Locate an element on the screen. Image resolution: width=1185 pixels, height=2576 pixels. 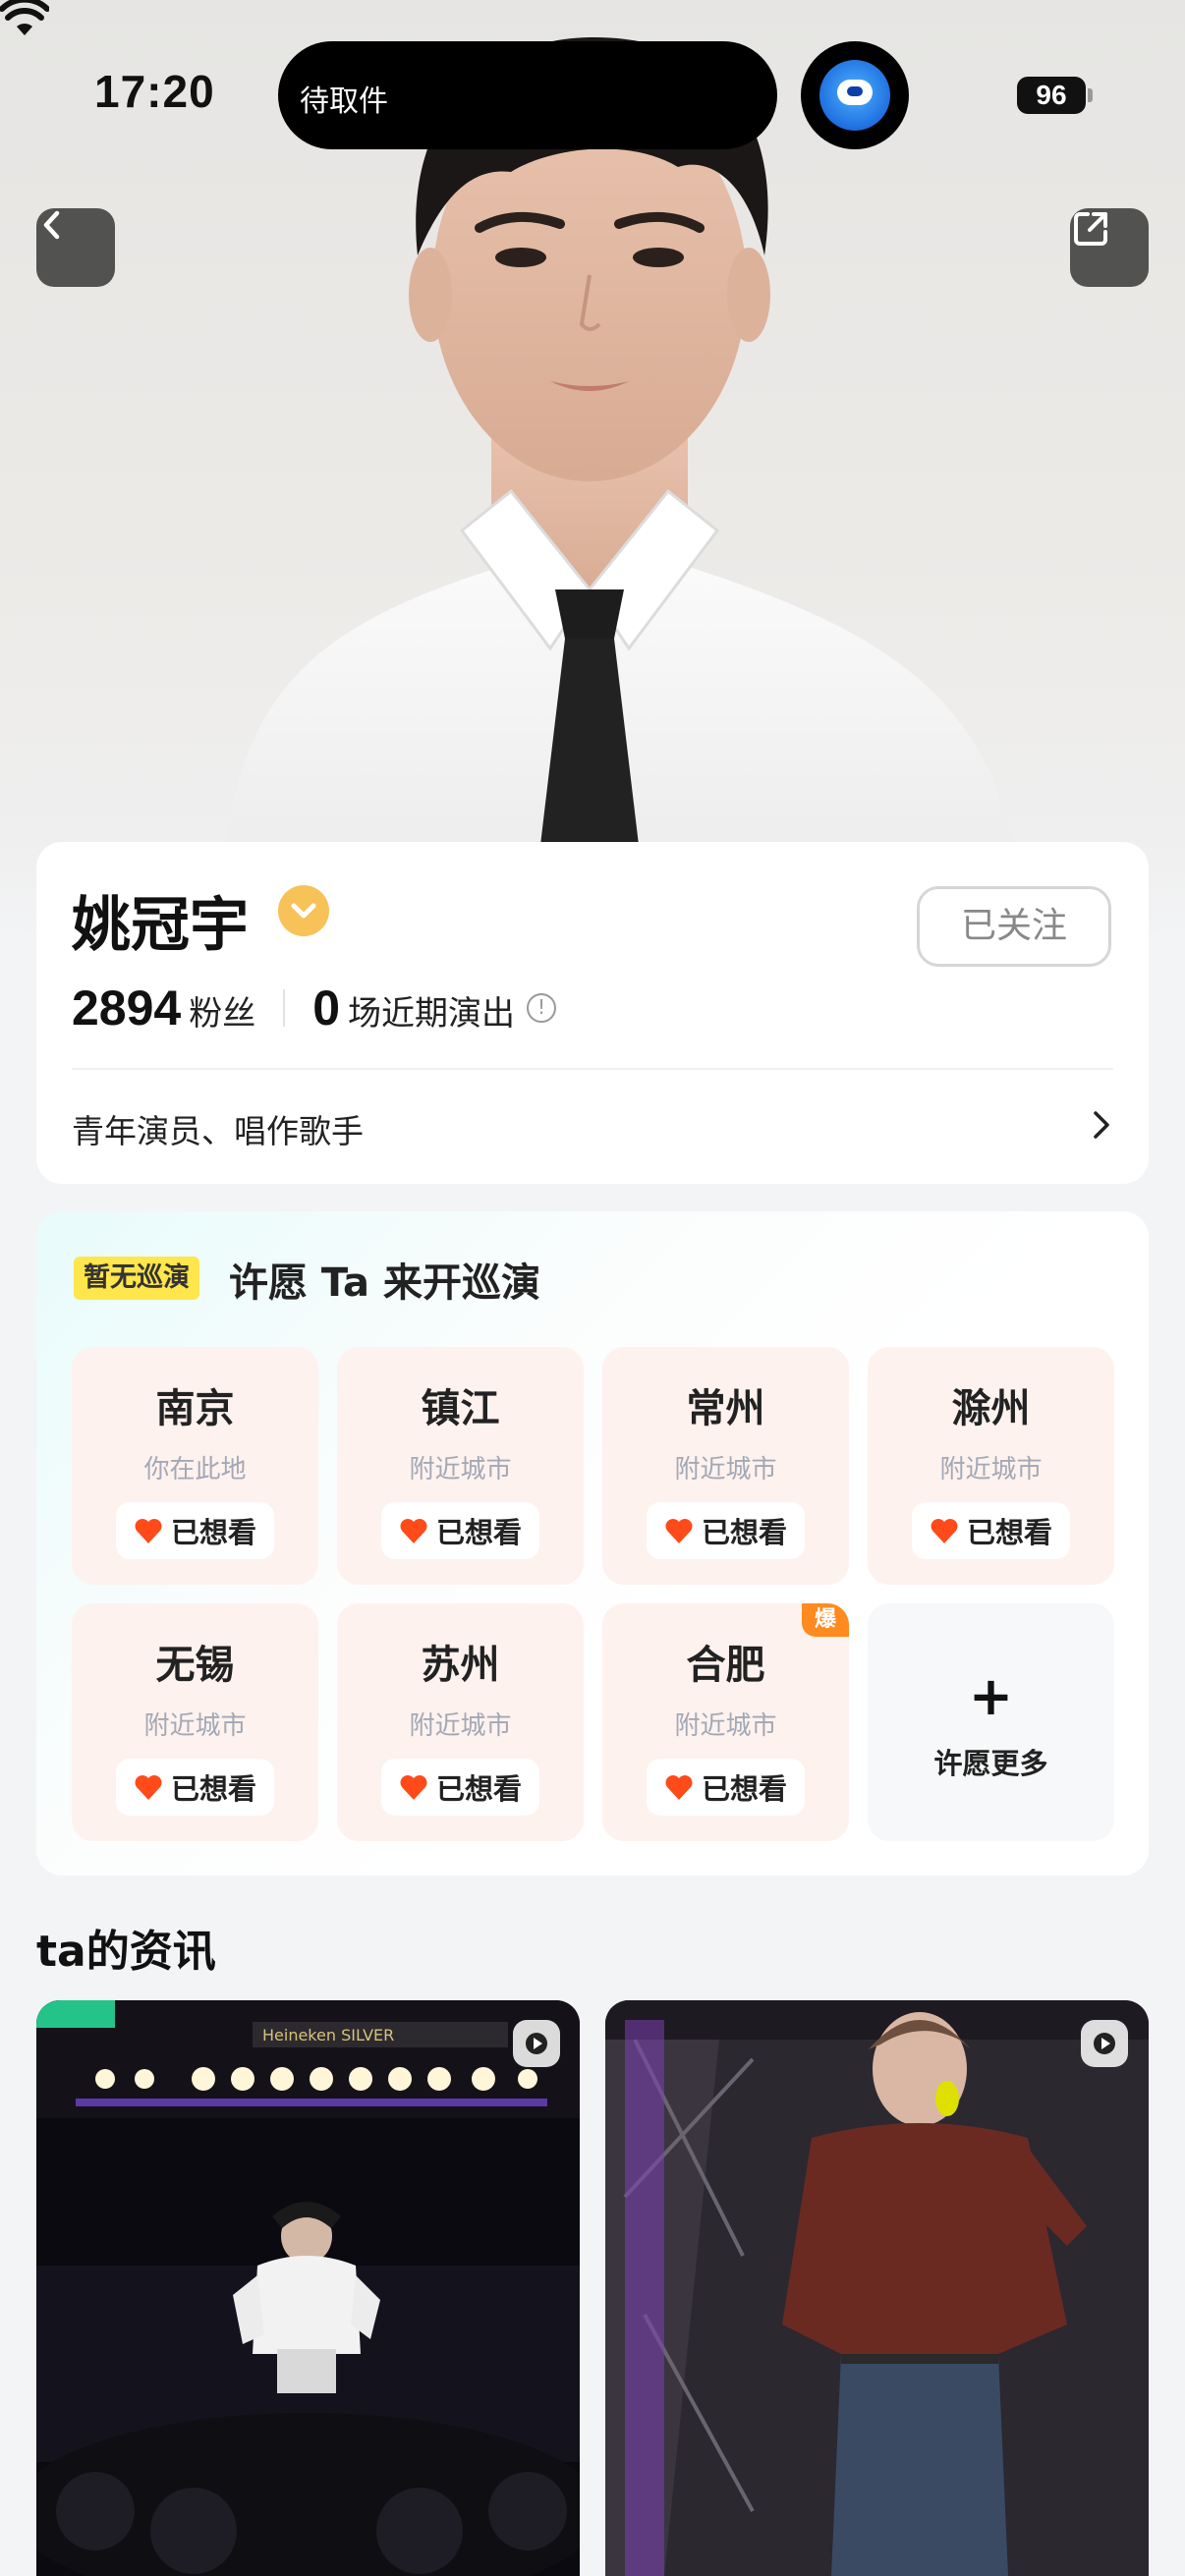
no-tour-tag: 暂无巡演 is located at coordinates (136, 1278).